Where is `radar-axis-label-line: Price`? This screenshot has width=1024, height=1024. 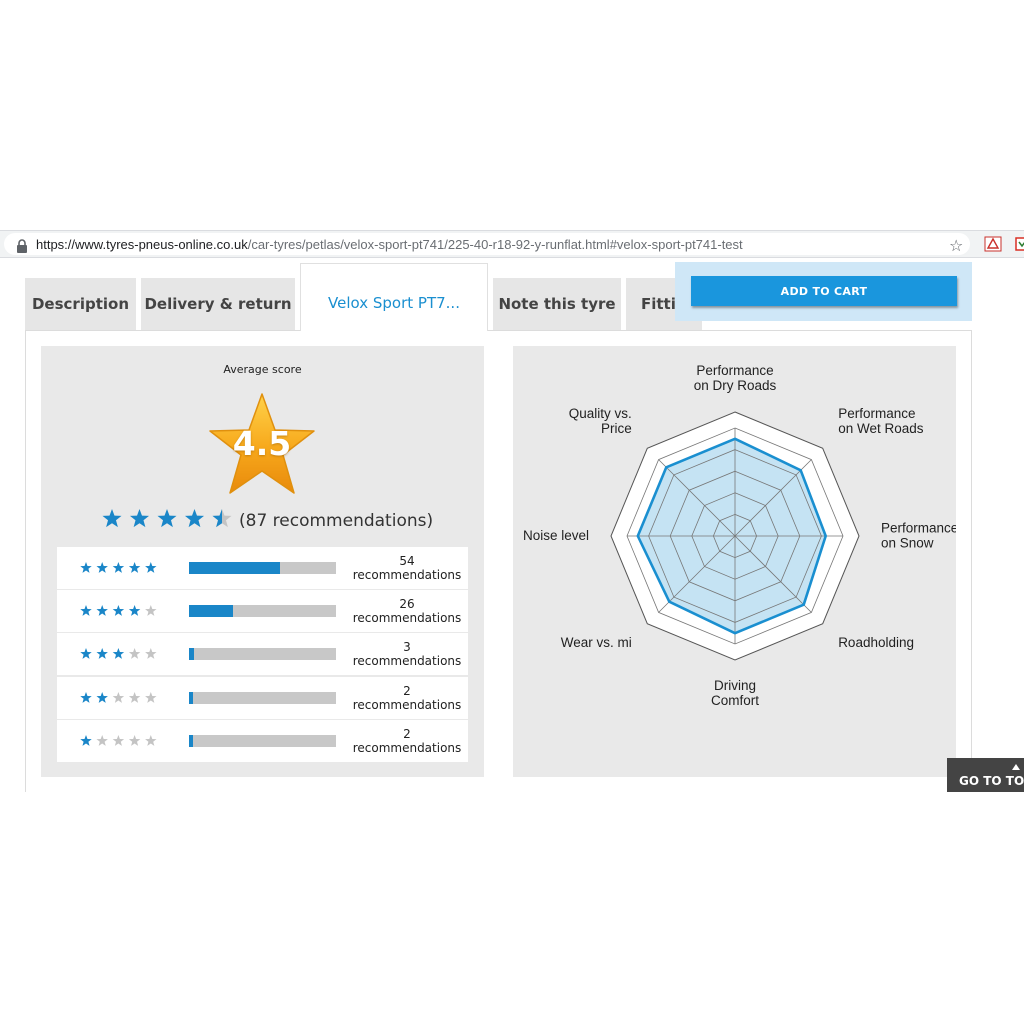
radar-axis-label-line: Price is located at coordinates (616, 428).